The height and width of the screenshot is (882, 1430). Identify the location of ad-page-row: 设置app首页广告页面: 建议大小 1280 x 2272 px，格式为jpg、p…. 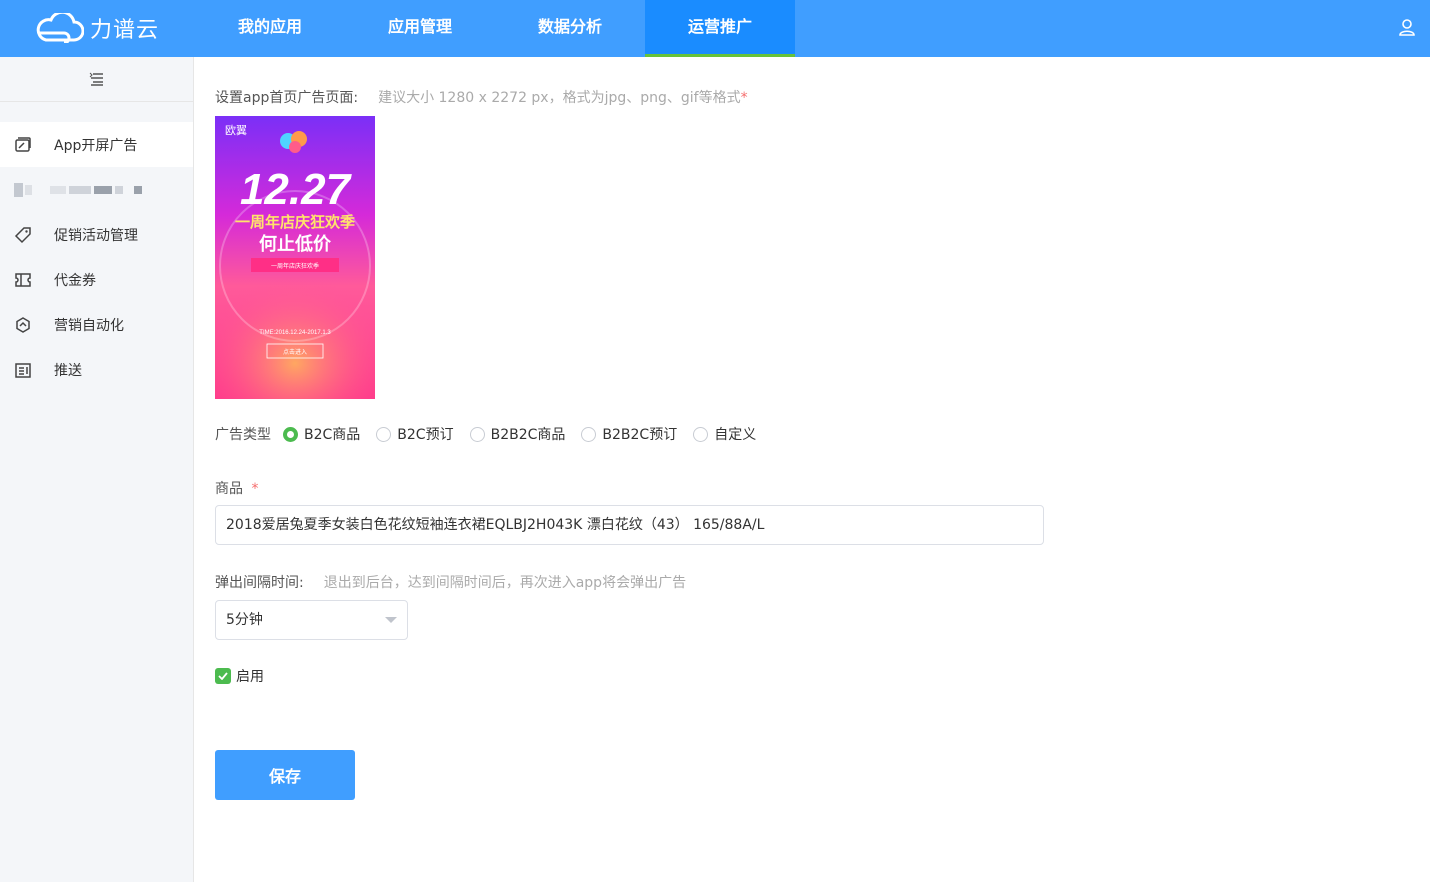
(481, 97).